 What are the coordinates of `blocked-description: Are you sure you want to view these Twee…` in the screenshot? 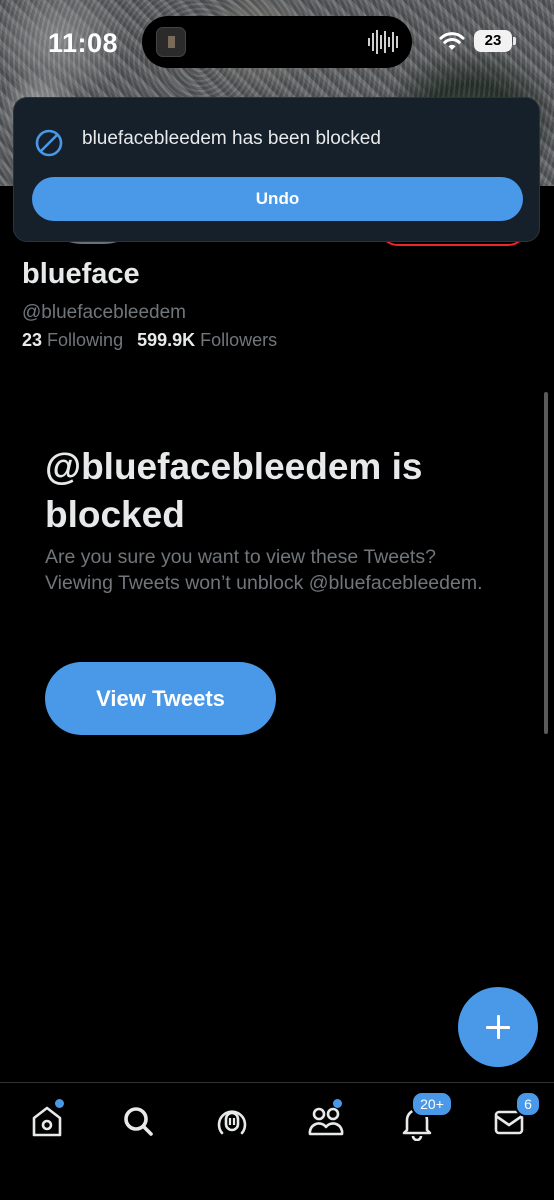 It's located at (264, 570).